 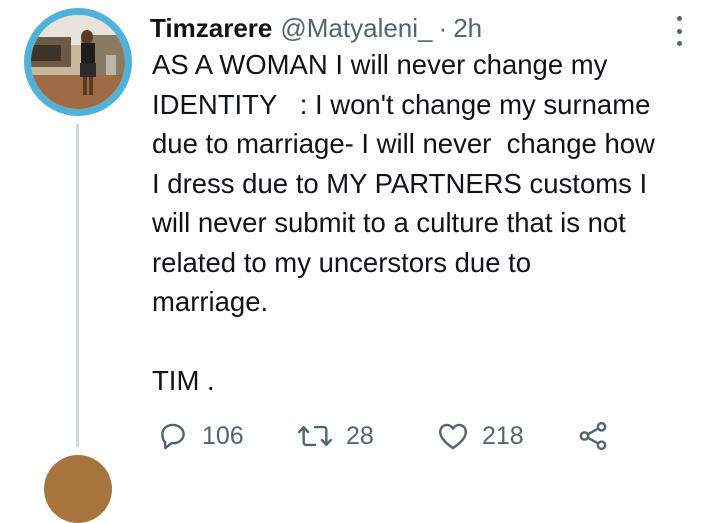 What do you see at coordinates (480, 436) in the screenshot?
I see `like-button: 218` at bounding box center [480, 436].